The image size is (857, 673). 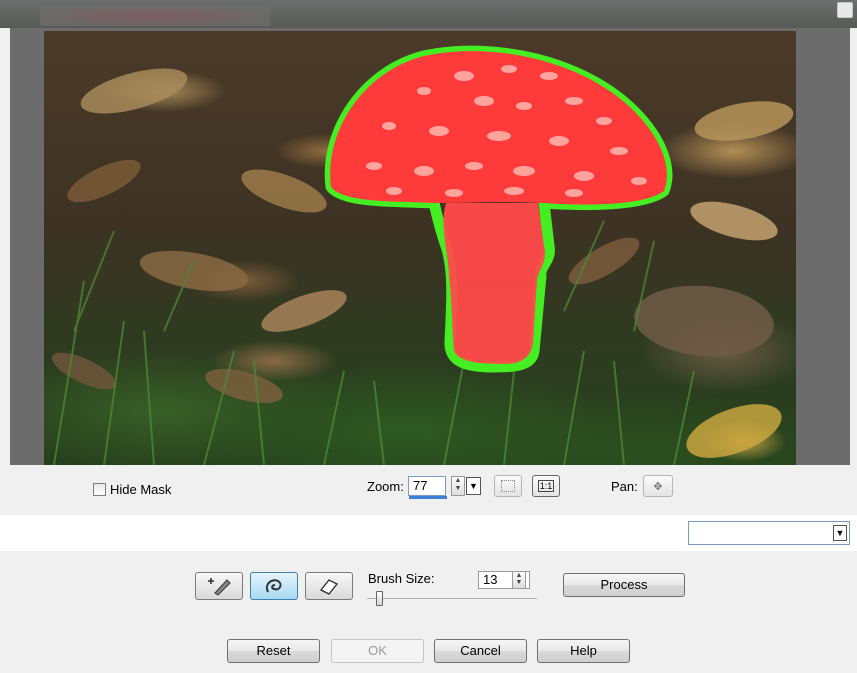 What do you see at coordinates (377, 651) in the screenshot?
I see `ok-button: OK` at bounding box center [377, 651].